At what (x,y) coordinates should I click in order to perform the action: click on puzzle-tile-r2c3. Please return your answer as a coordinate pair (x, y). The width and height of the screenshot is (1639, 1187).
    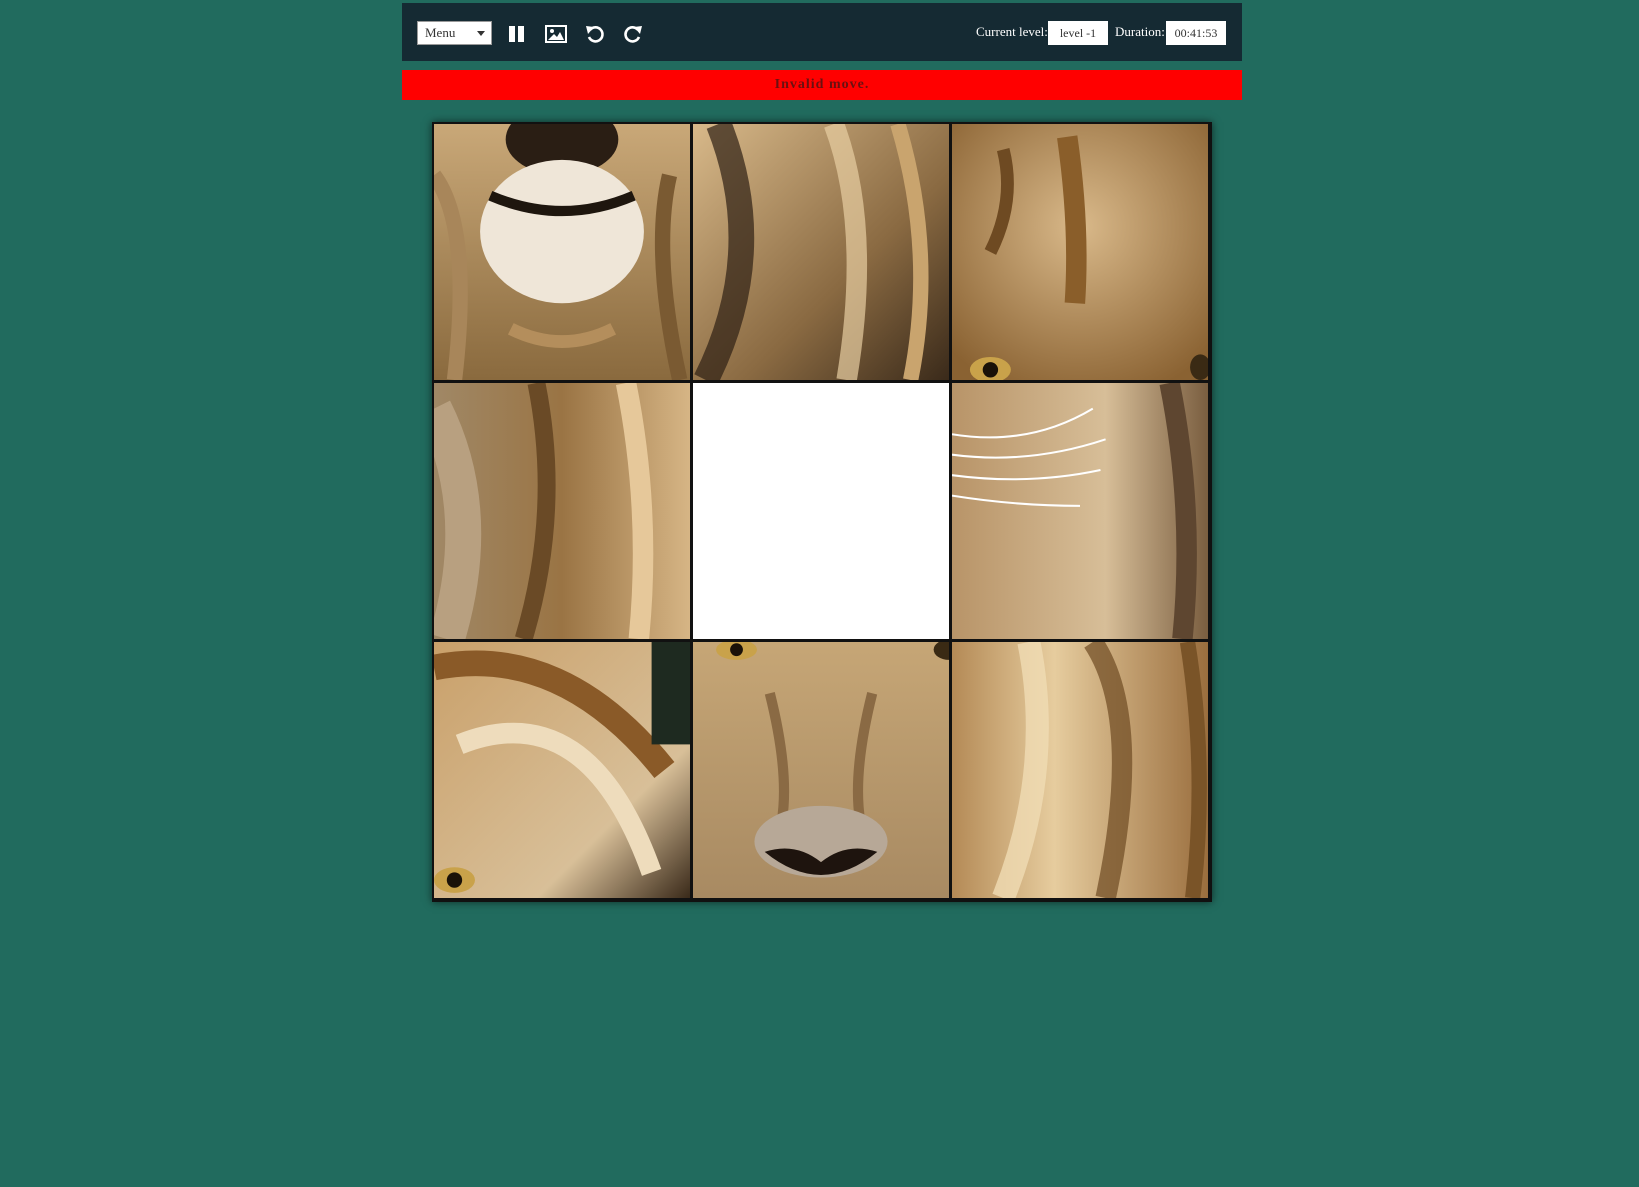
    Looking at the image, I should click on (1080, 511).